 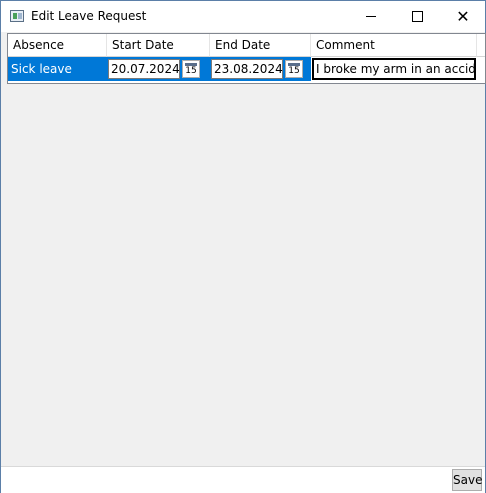 What do you see at coordinates (57, 69) in the screenshot?
I see `absence-reason-cell: Sick leave` at bounding box center [57, 69].